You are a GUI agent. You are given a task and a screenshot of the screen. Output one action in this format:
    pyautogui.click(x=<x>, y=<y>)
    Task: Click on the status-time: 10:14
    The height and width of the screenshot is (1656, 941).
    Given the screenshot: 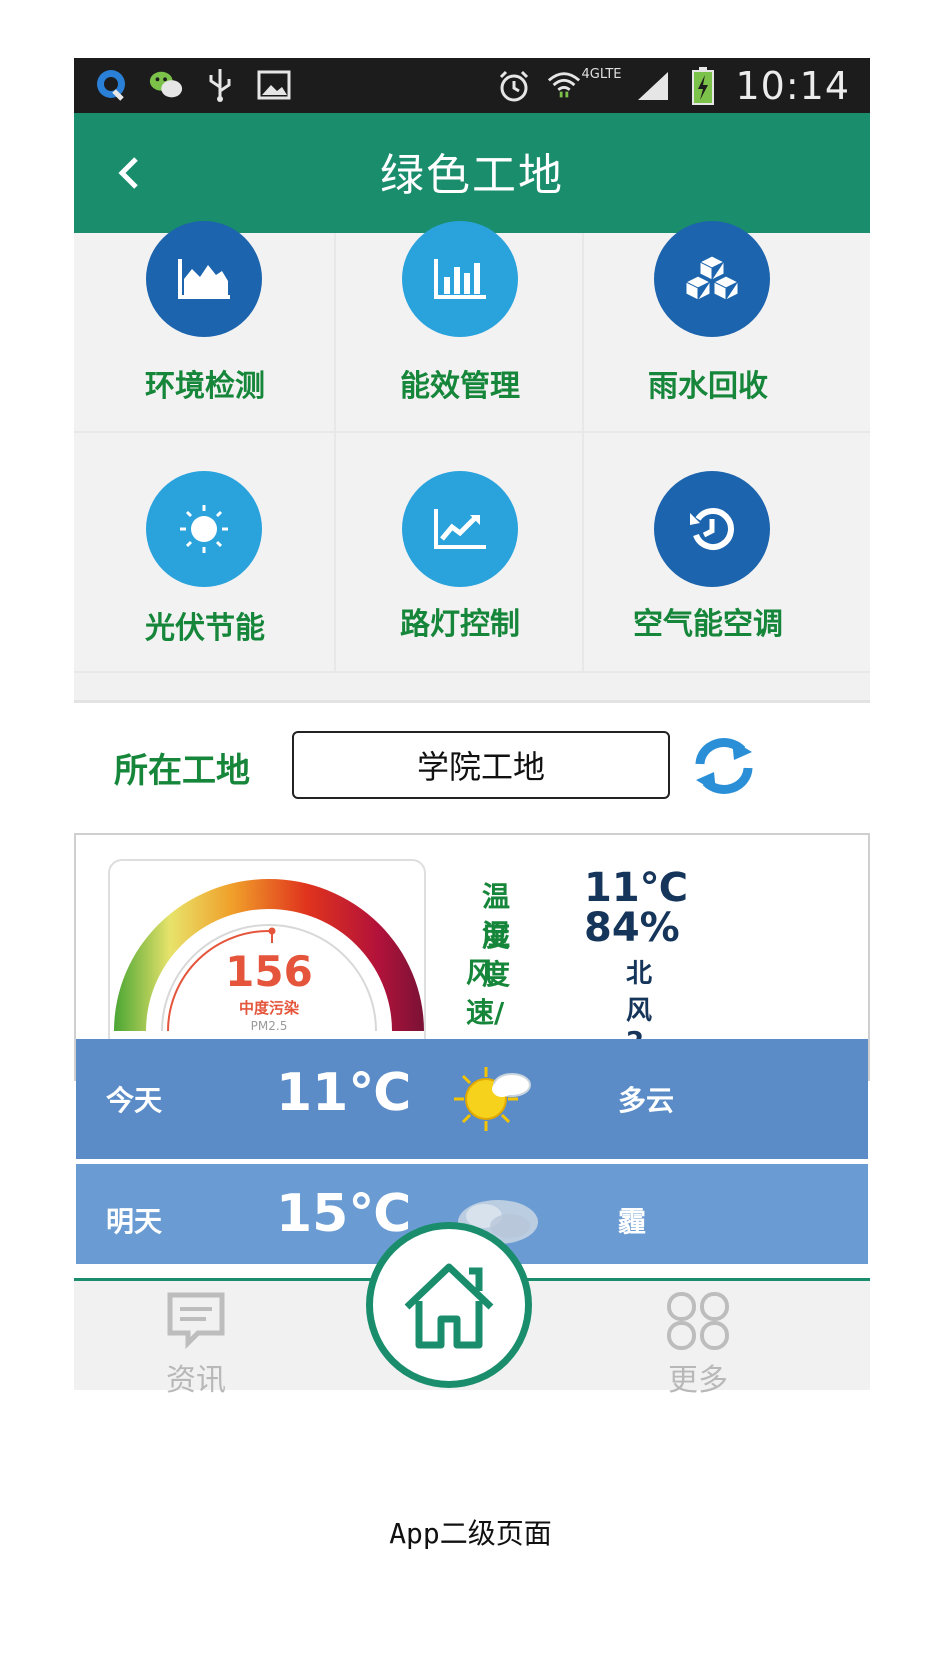 What is the action you would take?
    pyautogui.click(x=792, y=86)
    